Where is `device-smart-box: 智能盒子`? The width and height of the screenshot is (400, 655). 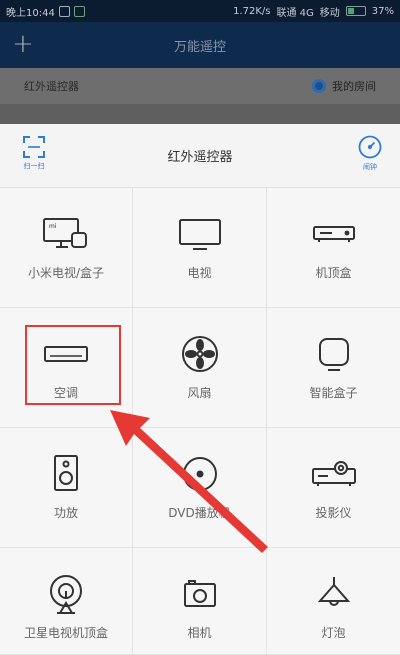
device-smart-box: 智能盒子 is located at coordinates (333, 368).